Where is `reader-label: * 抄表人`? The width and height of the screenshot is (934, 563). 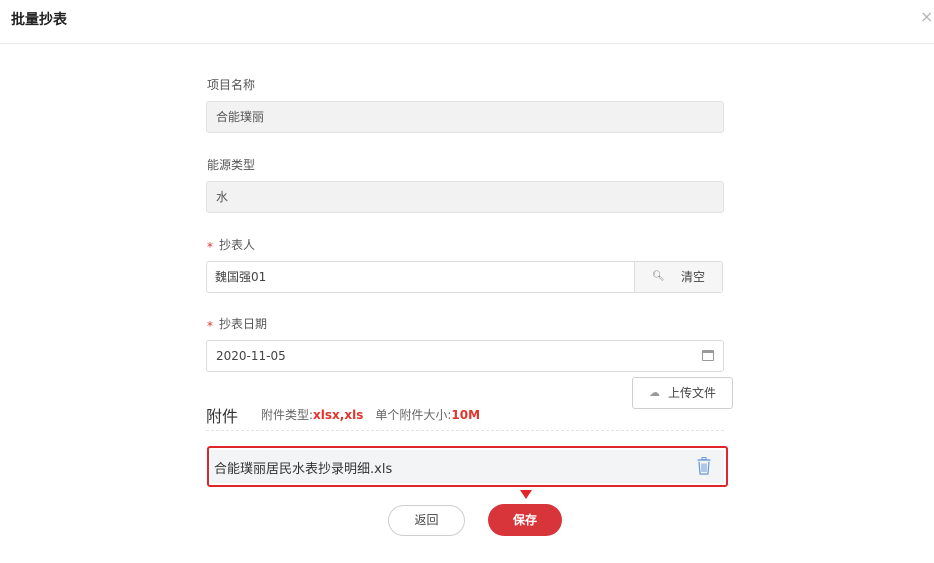 reader-label: * 抄表人 is located at coordinates (231, 245).